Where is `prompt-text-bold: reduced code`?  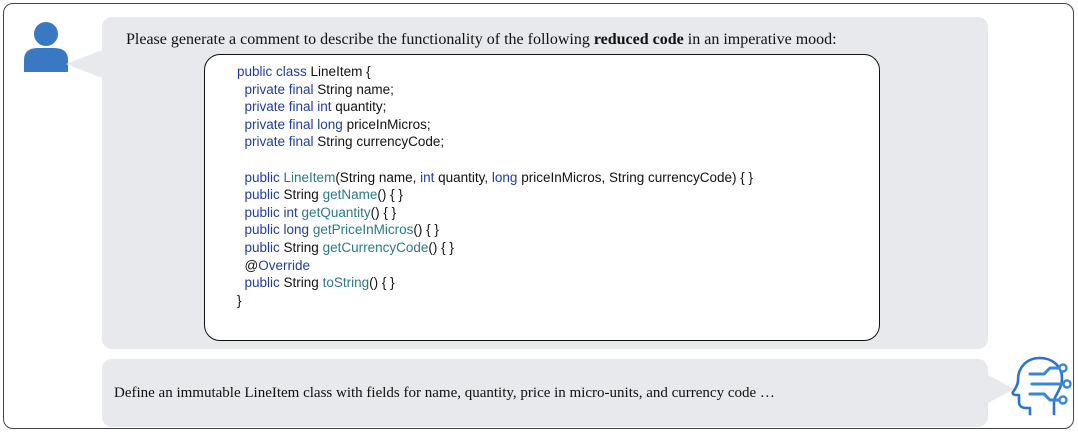
prompt-text-bold: reduced code is located at coordinates (638, 39).